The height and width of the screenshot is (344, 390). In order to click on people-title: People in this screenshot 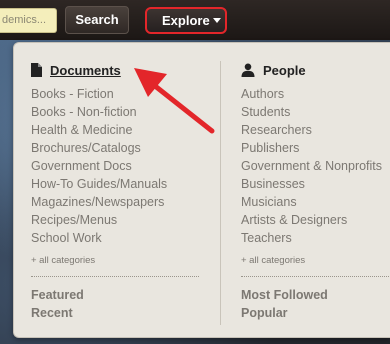, I will do `click(284, 70)`.